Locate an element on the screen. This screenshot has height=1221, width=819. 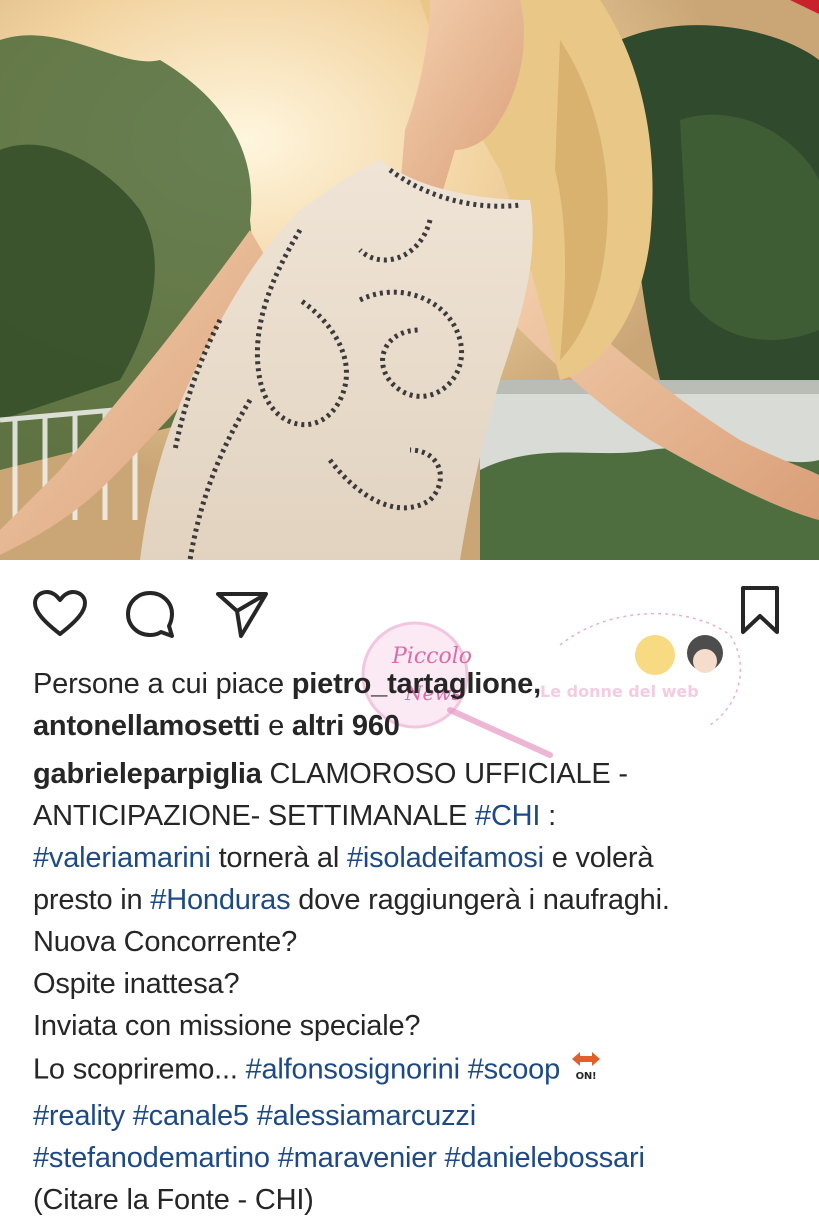
caption-text: ANTICIPAZIONE- SETTIMANALE is located at coordinates (254, 816).